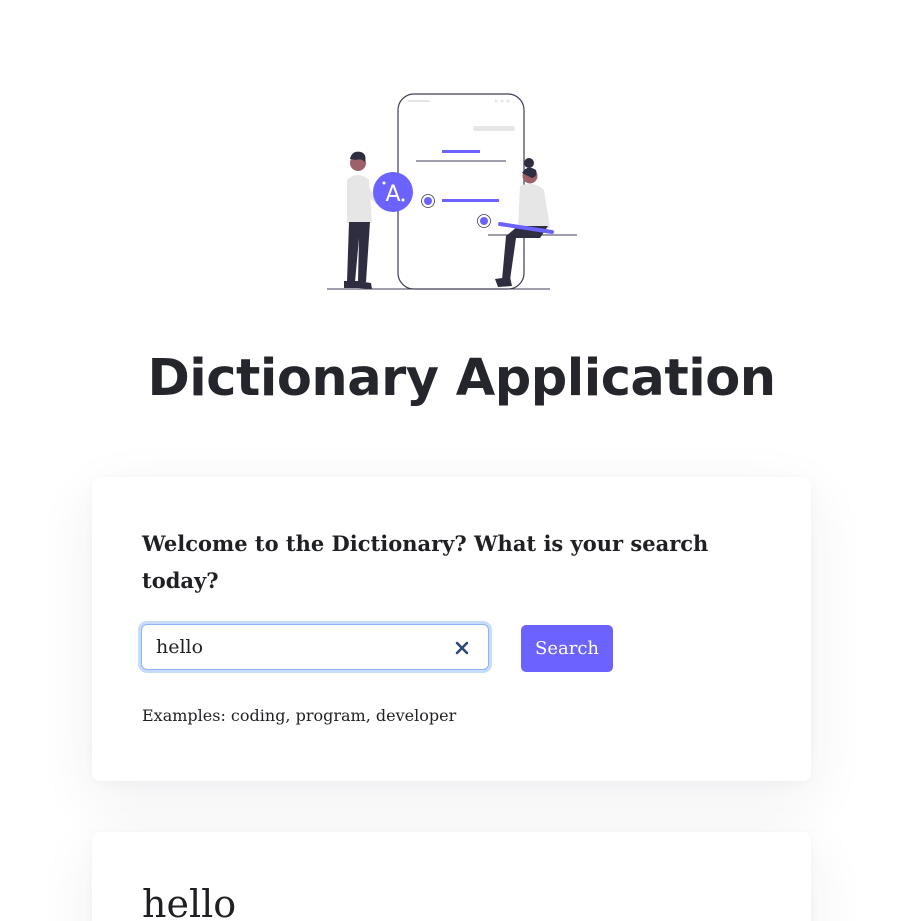 The width and height of the screenshot is (923, 921). Describe the element at coordinates (567, 648) in the screenshot. I see `search-button: Search` at that location.